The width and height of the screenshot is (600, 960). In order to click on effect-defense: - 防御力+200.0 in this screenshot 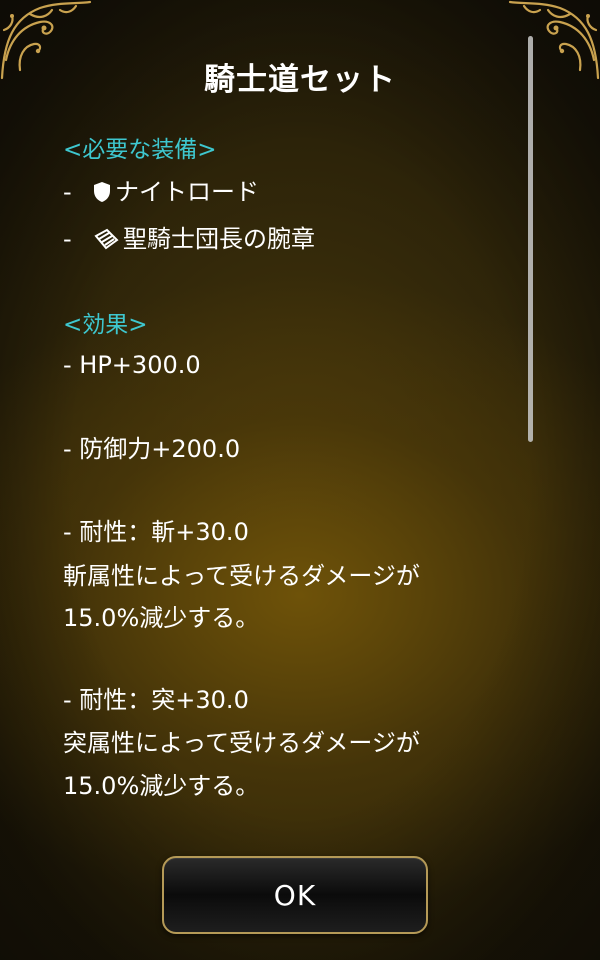, I will do `click(152, 449)`.